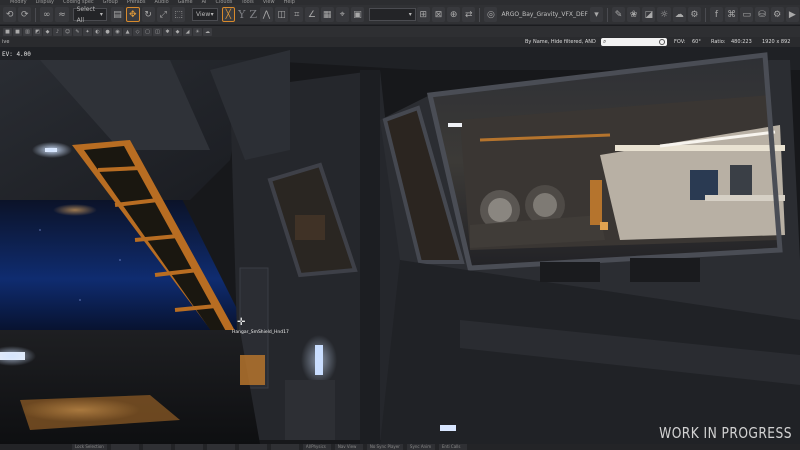 The height and width of the screenshot is (450, 800). What do you see at coordinates (163, 14) in the screenshot?
I see `scale-tool-icon: ⤢` at bounding box center [163, 14].